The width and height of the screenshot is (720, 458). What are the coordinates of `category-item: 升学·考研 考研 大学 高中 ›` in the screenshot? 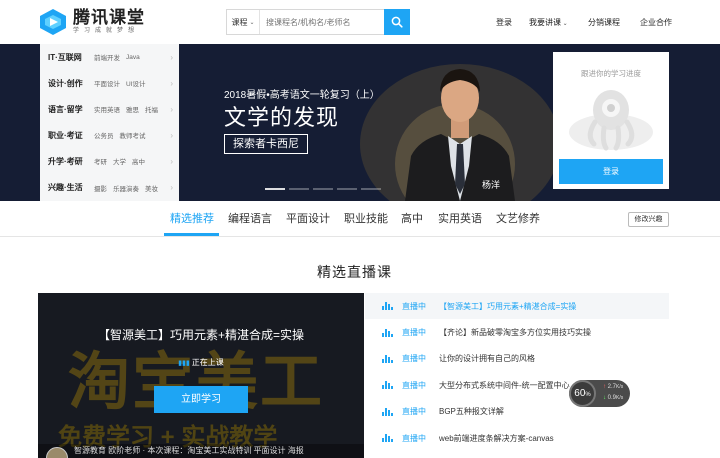 It's located at (109, 161).